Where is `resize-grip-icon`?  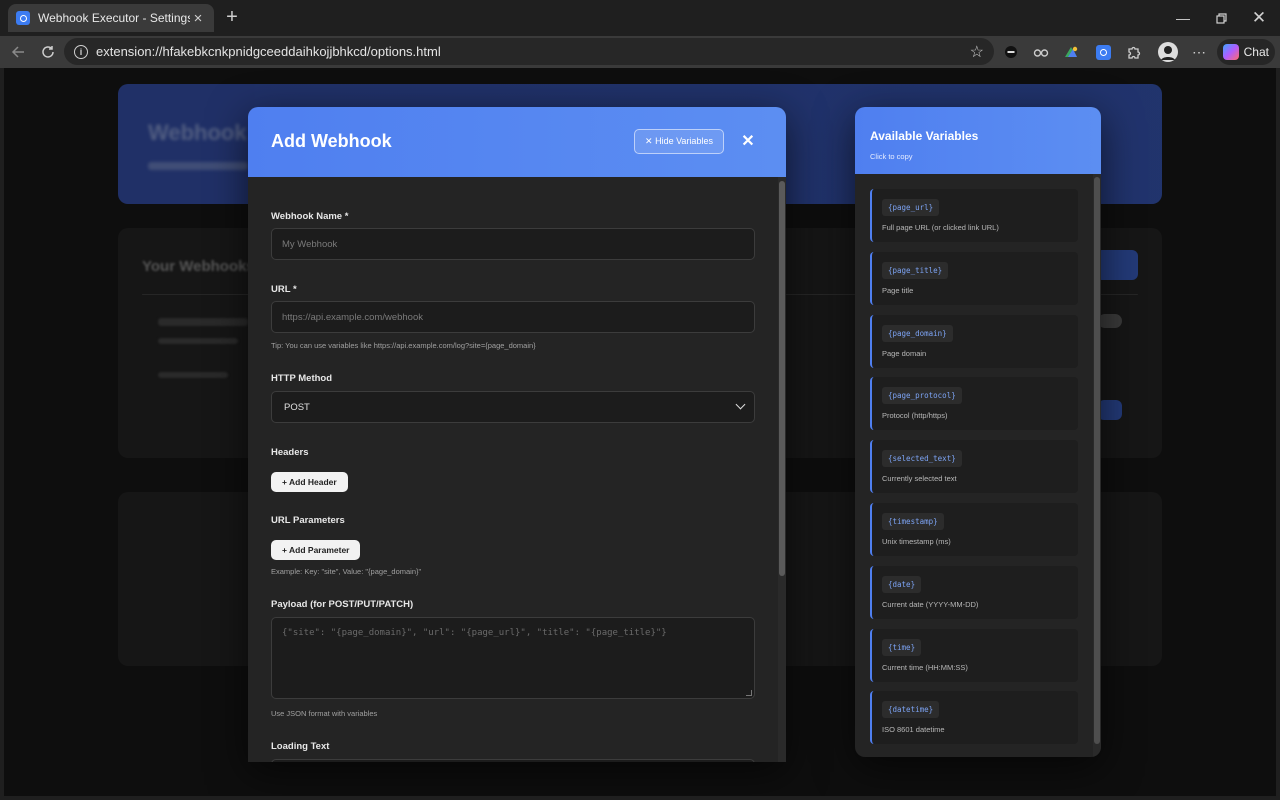
resize-grip-icon is located at coordinates (749, 693).